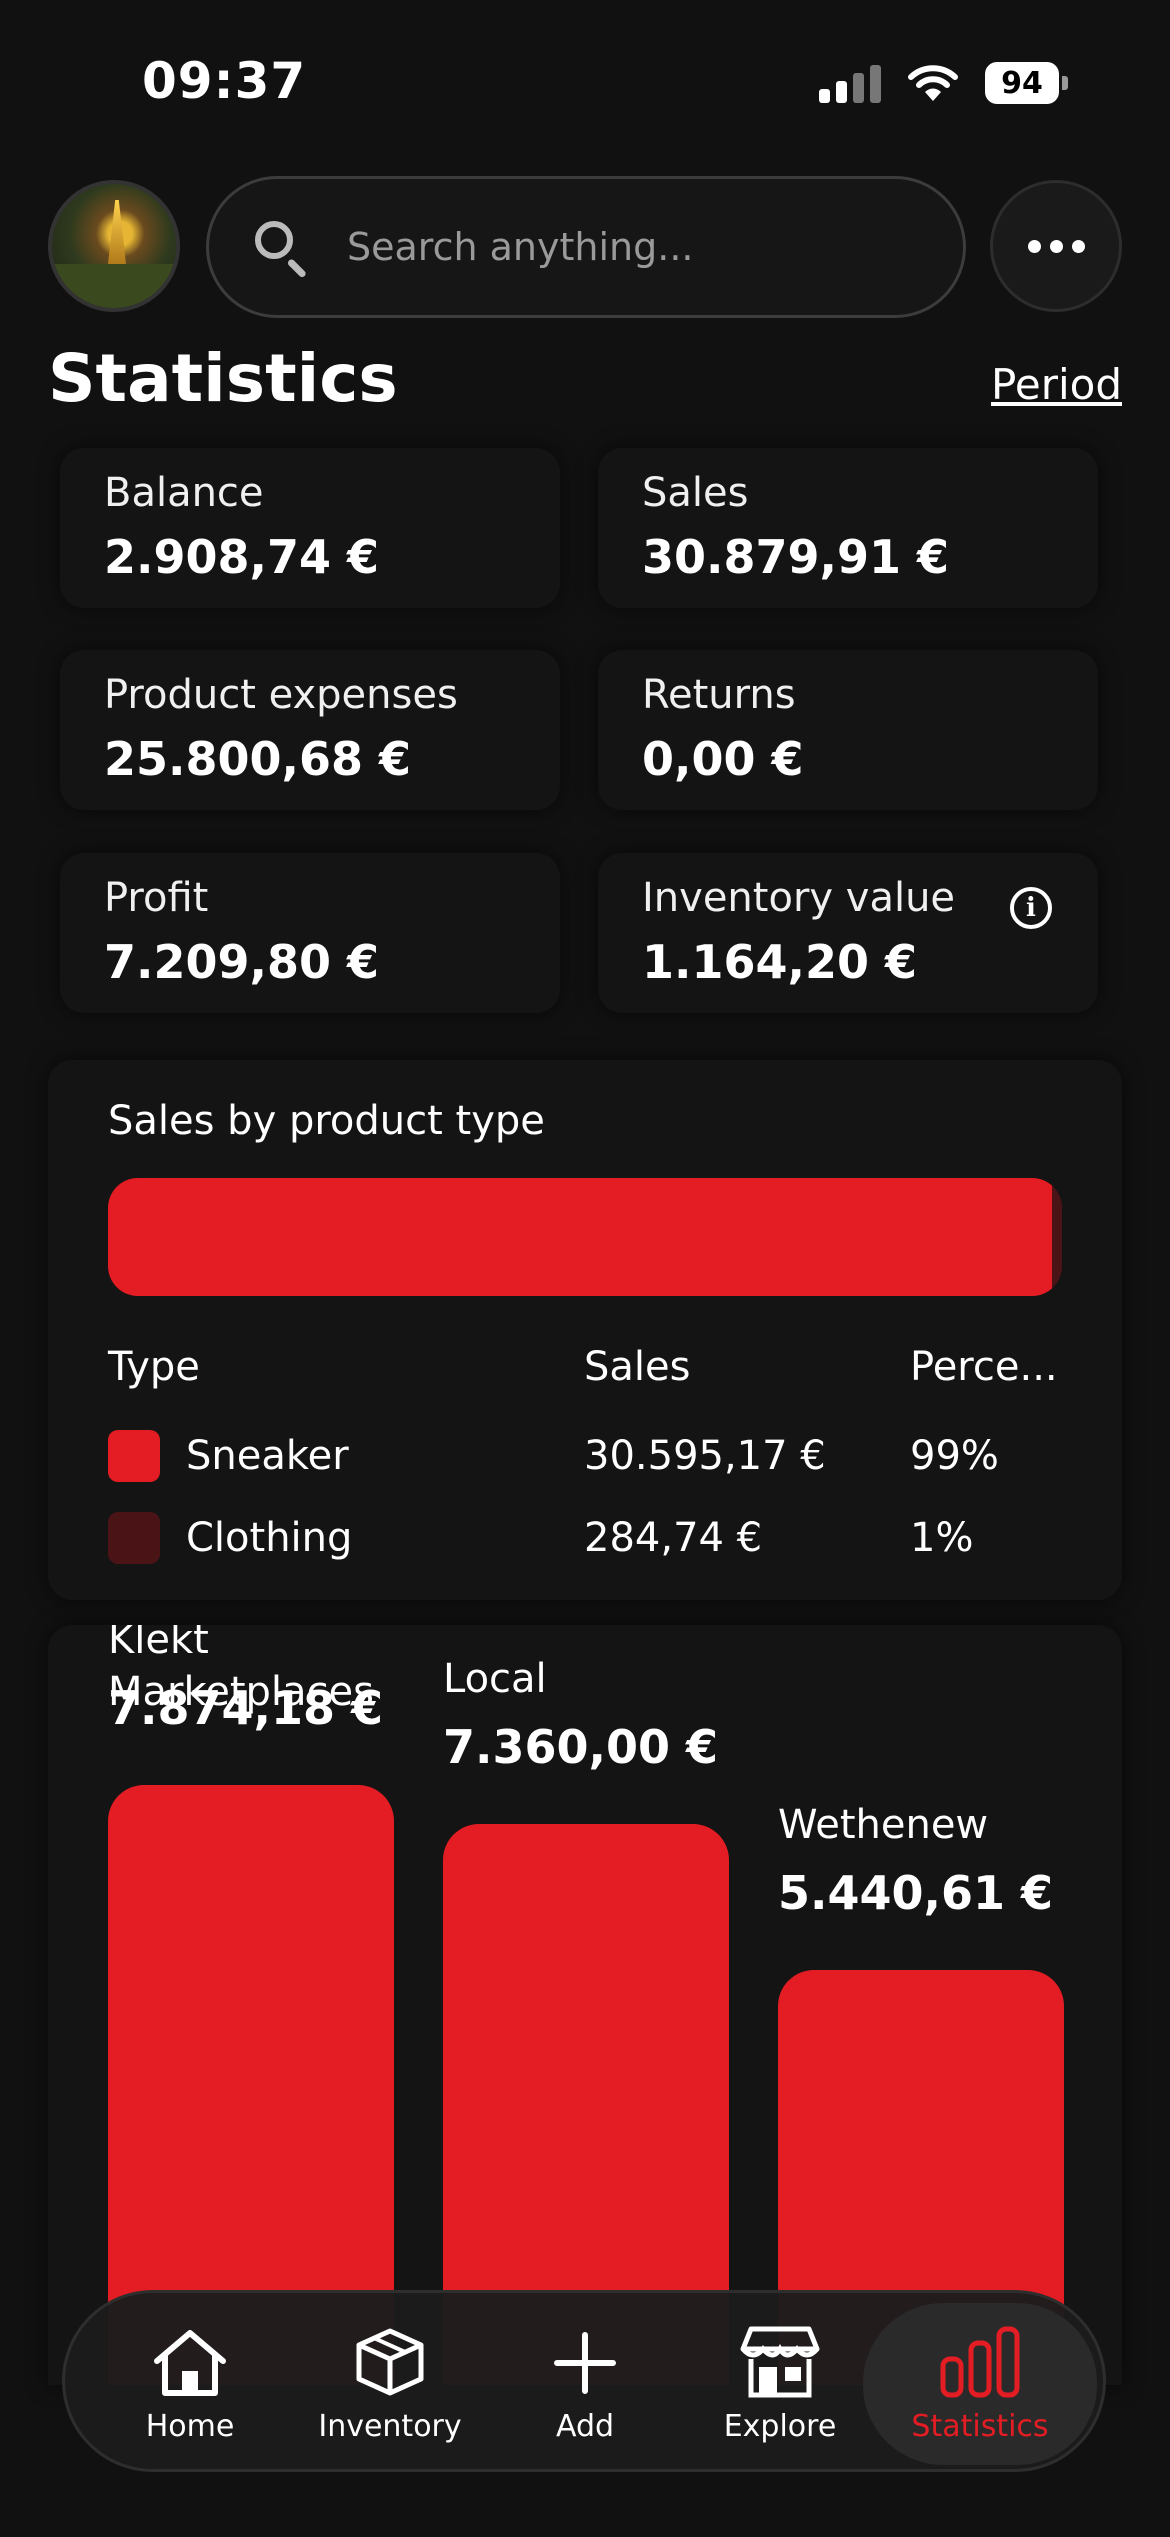 This screenshot has width=1170, height=2537. What do you see at coordinates (281, 248) in the screenshot?
I see `search-icon` at bounding box center [281, 248].